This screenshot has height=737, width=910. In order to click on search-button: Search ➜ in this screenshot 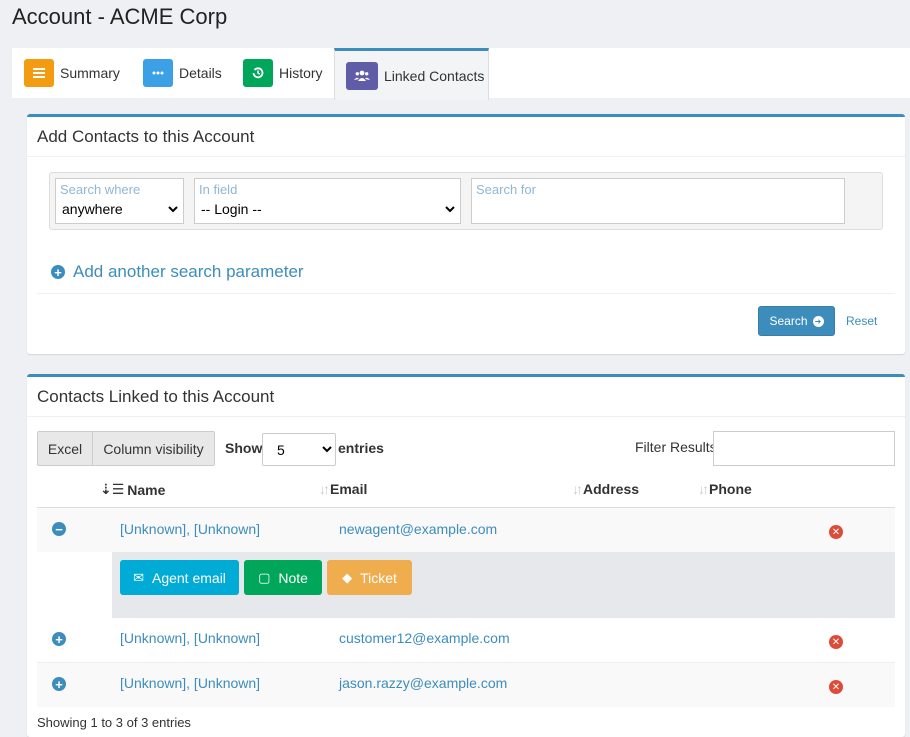, I will do `click(796, 321)`.